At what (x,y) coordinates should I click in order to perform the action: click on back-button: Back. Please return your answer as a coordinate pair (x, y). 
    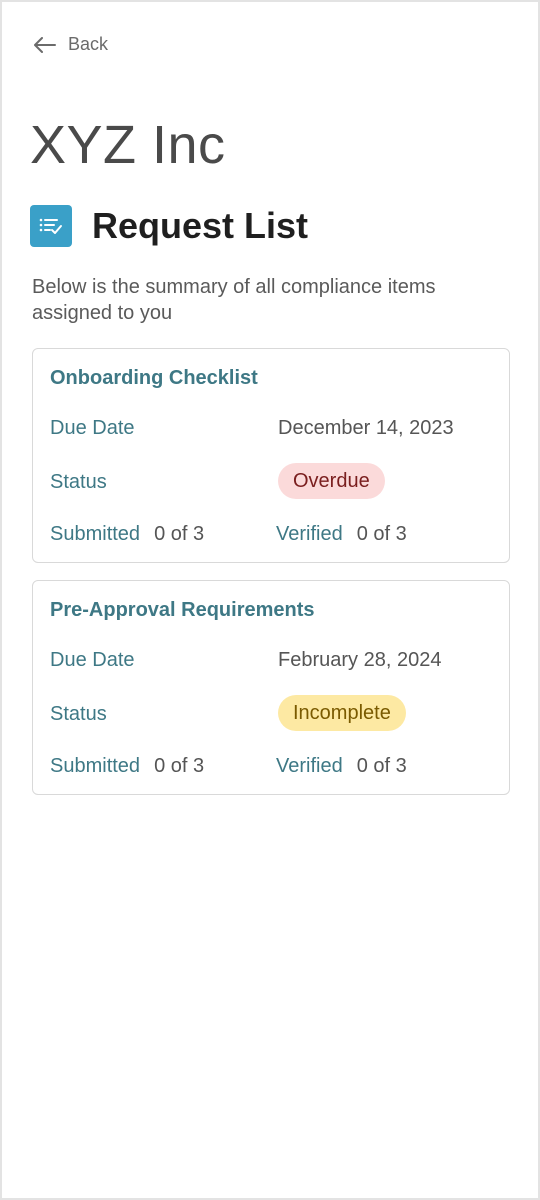
    Looking at the image, I should click on (71, 44).